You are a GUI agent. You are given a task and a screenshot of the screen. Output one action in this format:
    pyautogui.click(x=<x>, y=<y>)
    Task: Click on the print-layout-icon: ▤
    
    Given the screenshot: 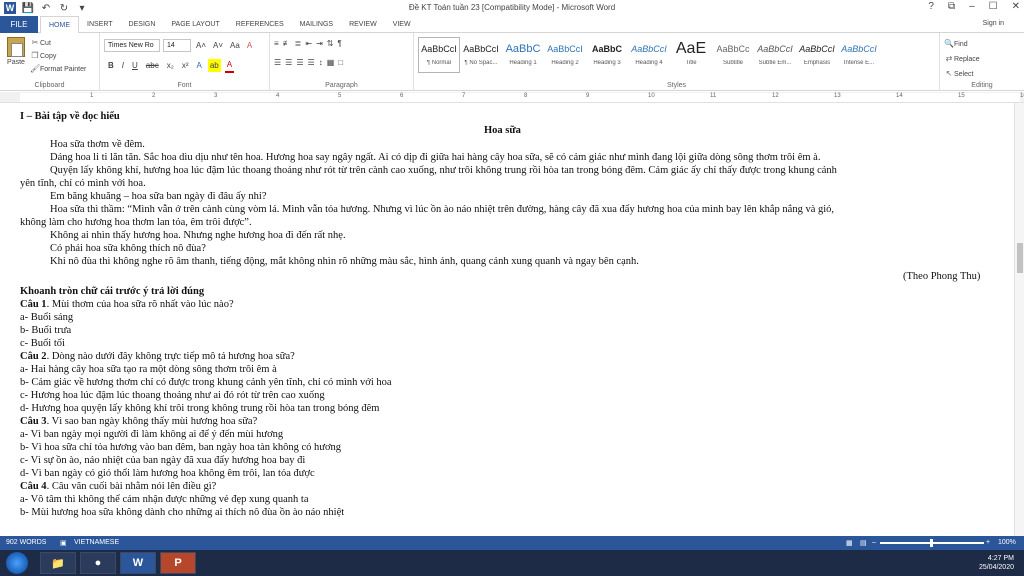 What is the action you would take?
    pyautogui.click(x=863, y=543)
    